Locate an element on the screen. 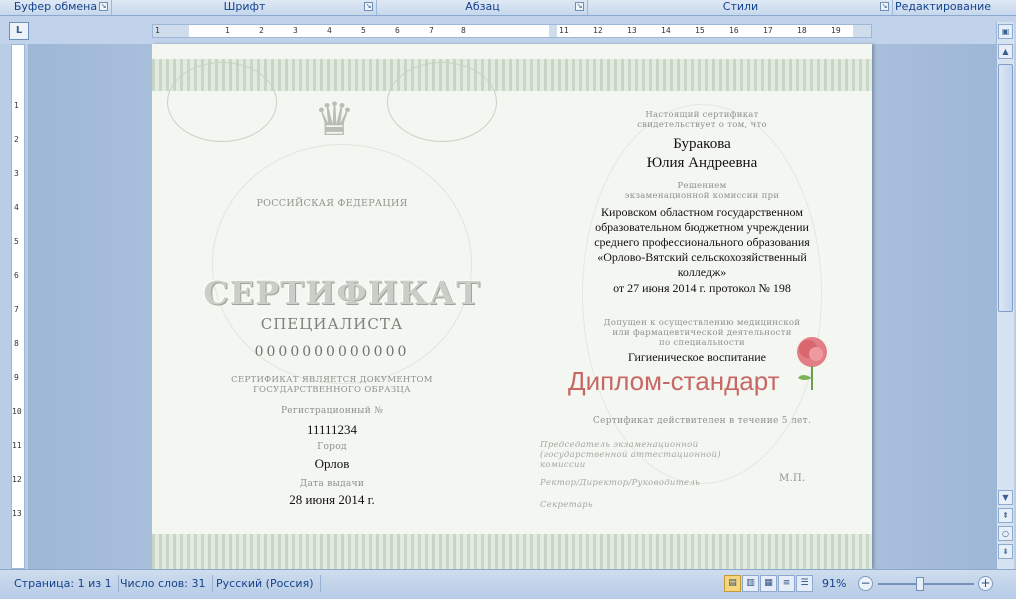  protocol-line: от 27 июня 2014 г. протокол № 198 is located at coordinates (702, 288).